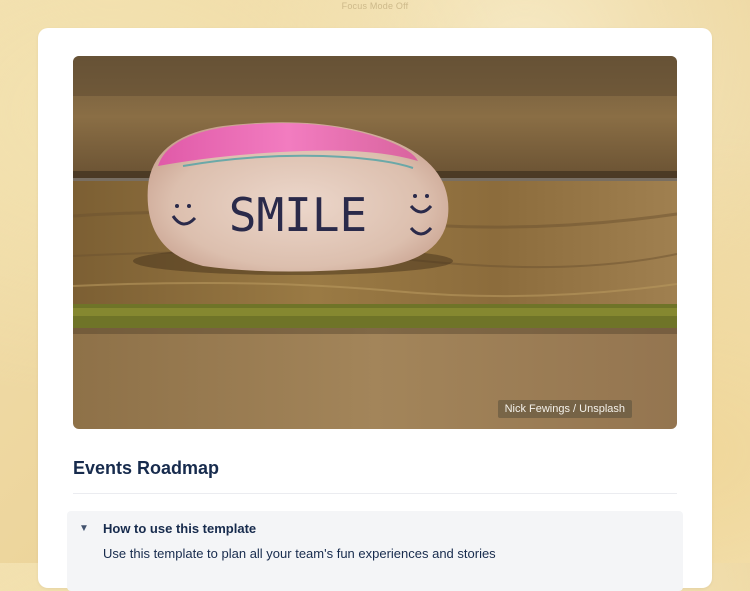 Image resolution: width=750 pixels, height=591 pixels. I want to click on image-credit: Nick Fewings / Unsplash, so click(564, 409).